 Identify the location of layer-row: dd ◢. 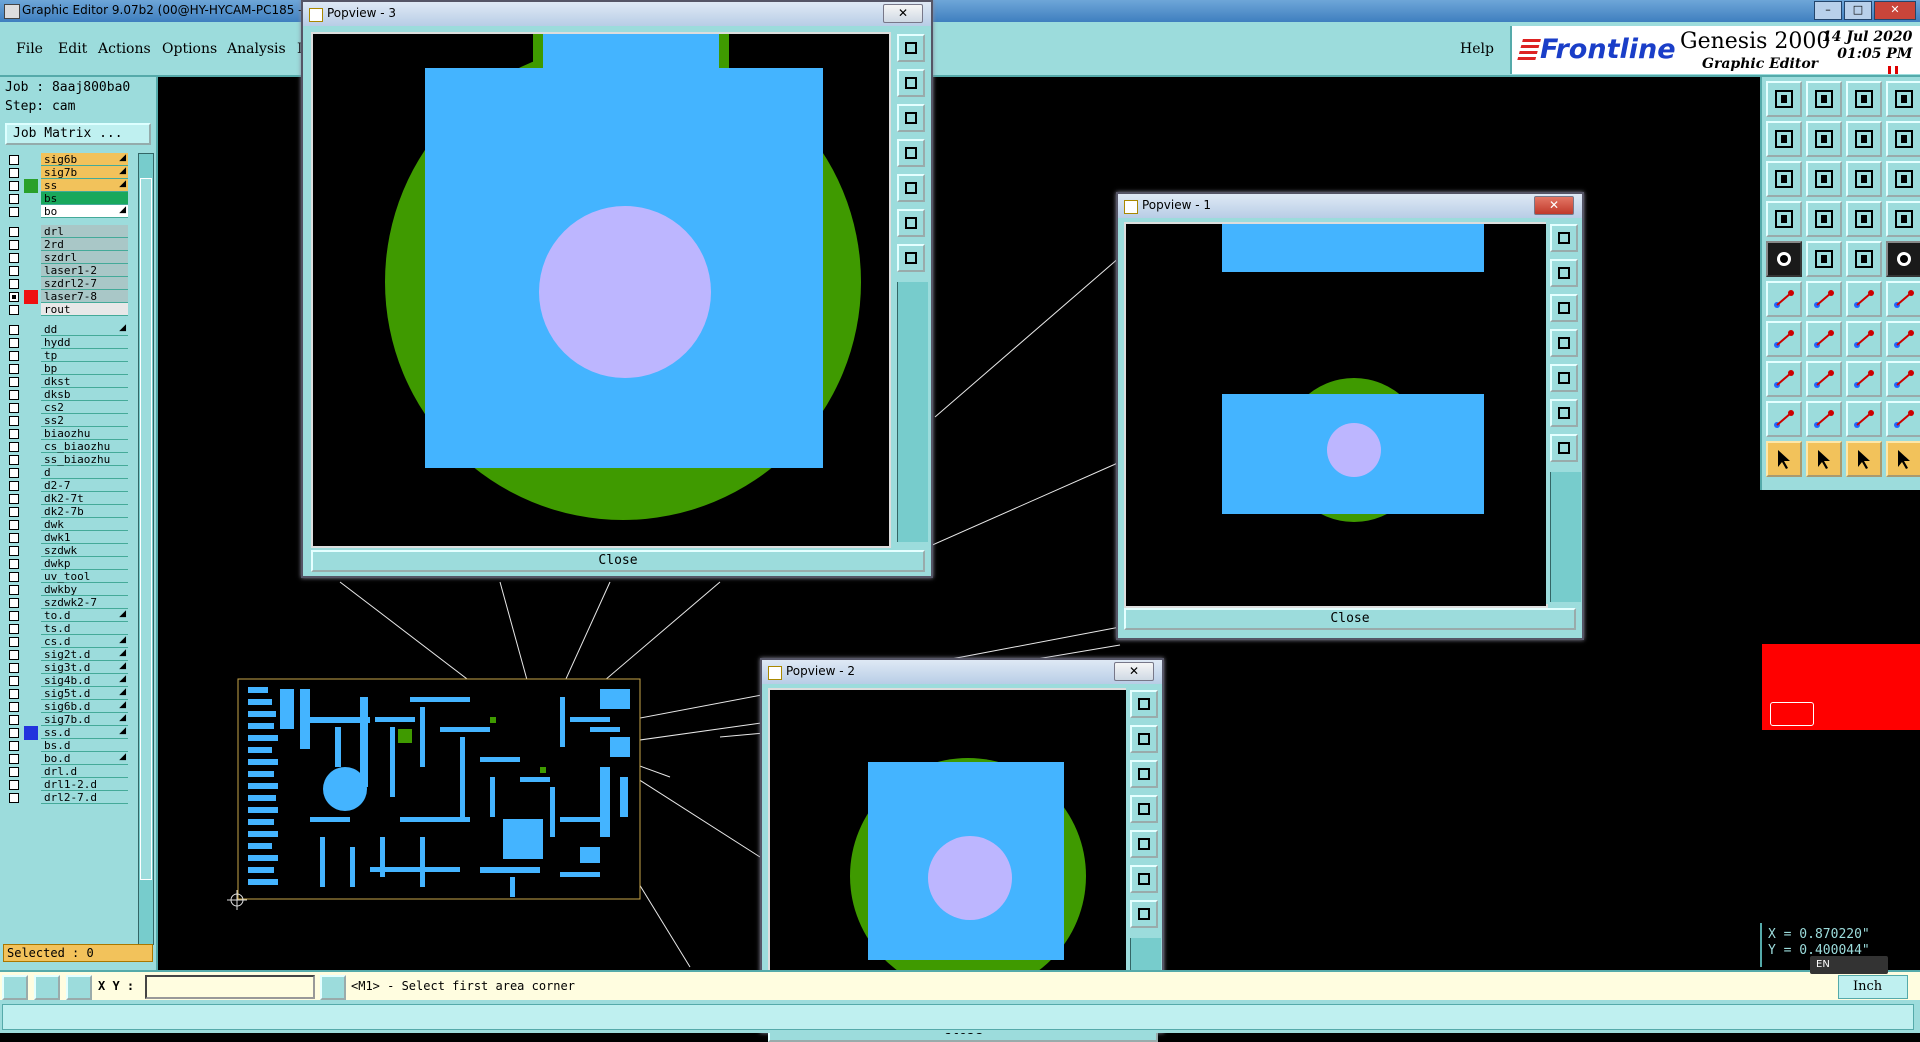
(67, 330).